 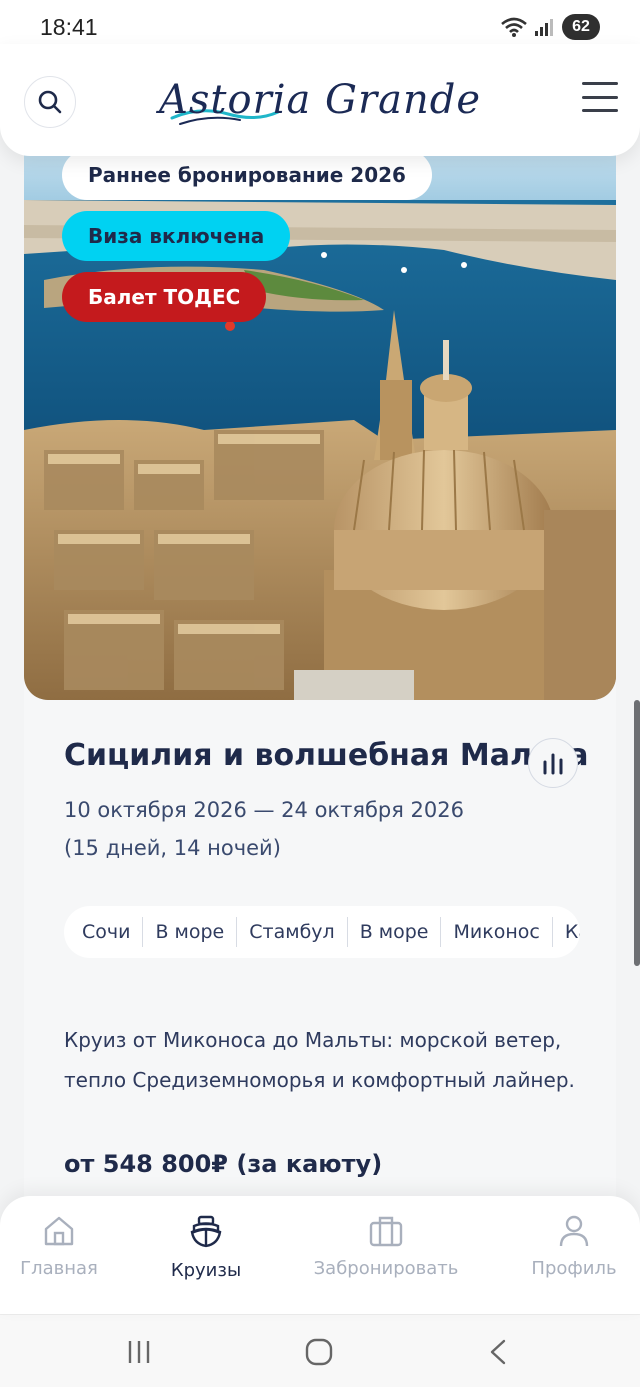 What do you see at coordinates (497, 932) in the screenshot?
I see `route-port: Миконос` at bounding box center [497, 932].